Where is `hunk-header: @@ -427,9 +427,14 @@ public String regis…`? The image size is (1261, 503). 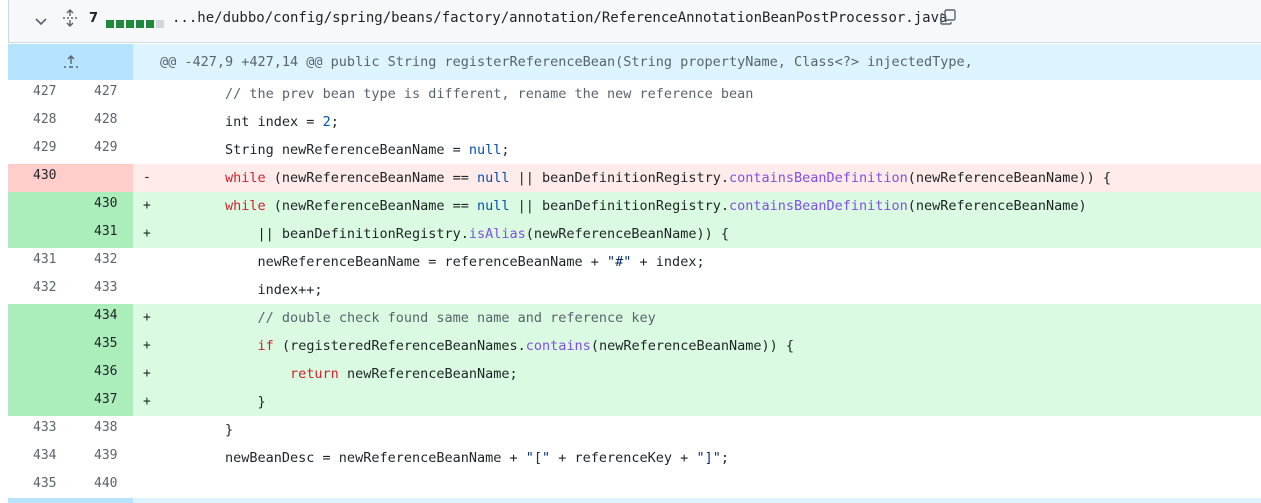
hunk-header: @@ -427,9 +427,14 @@ public String regis… is located at coordinates (634, 62).